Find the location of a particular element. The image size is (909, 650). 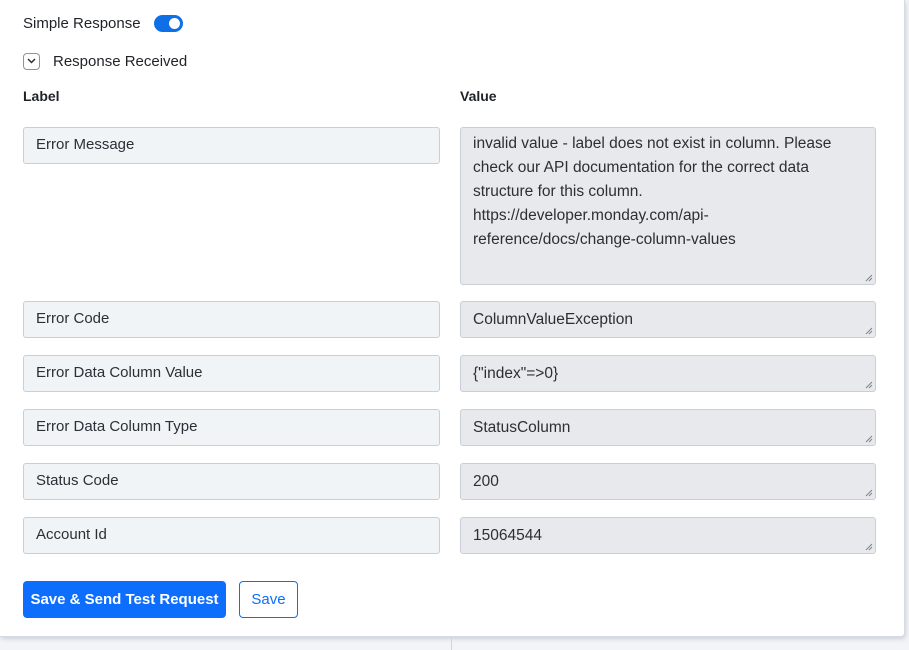

value-text: {"index"=>0} is located at coordinates (516, 373).